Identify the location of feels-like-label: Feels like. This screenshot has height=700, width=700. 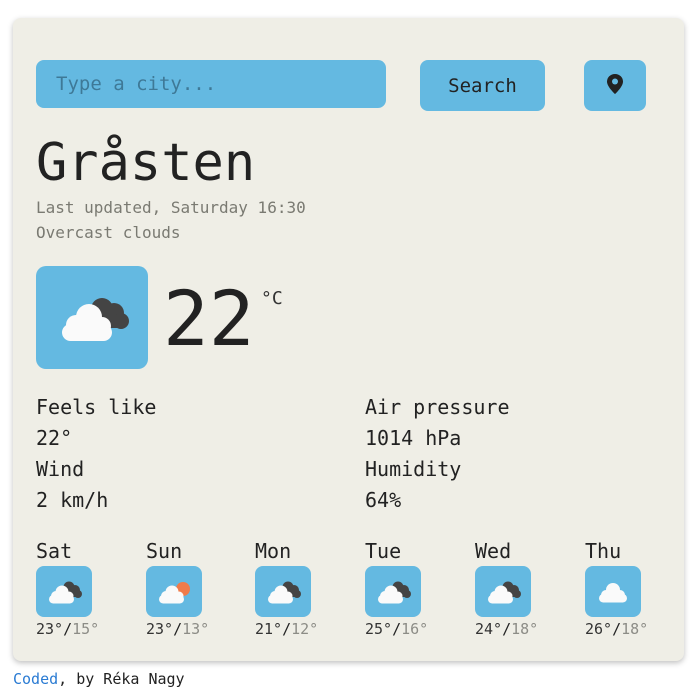
(96, 407).